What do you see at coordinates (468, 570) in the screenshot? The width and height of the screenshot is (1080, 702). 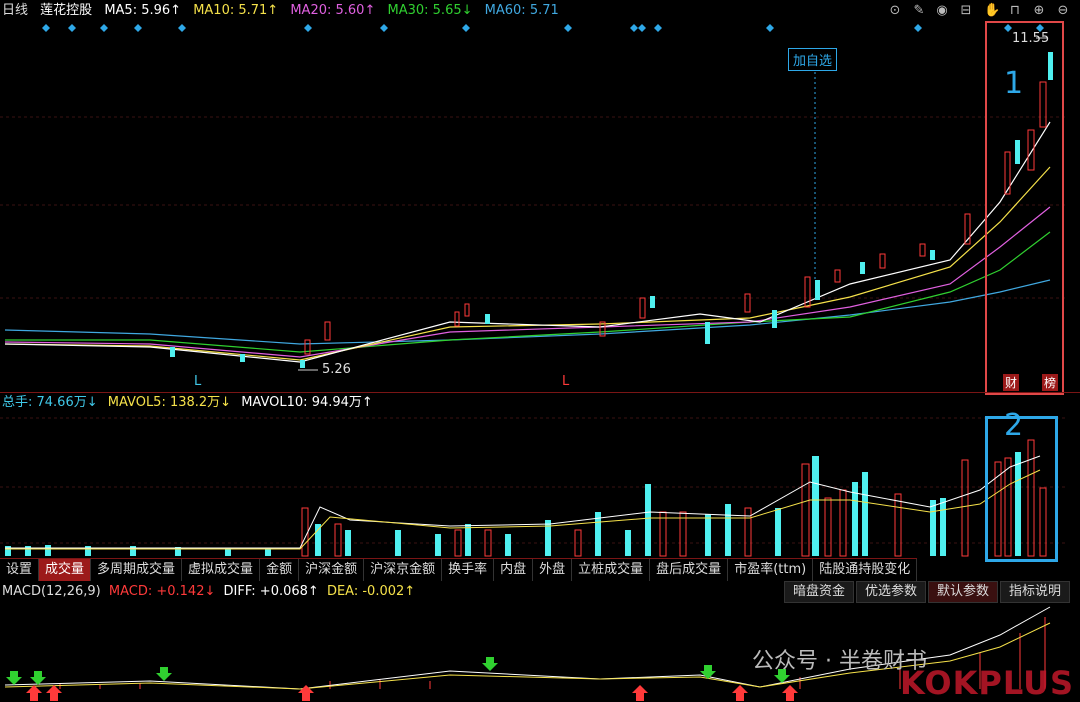 I see `tab-turnover: 换手率` at bounding box center [468, 570].